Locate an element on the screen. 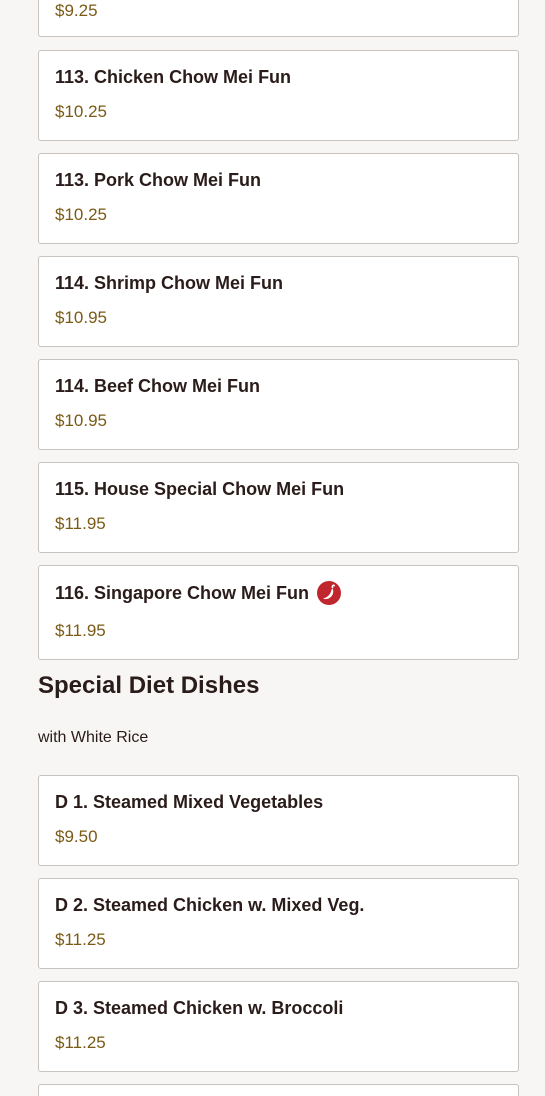 This screenshot has width=545, height=1096. item-name: 113. Pork Chow Mei Fun is located at coordinates (158, 180).